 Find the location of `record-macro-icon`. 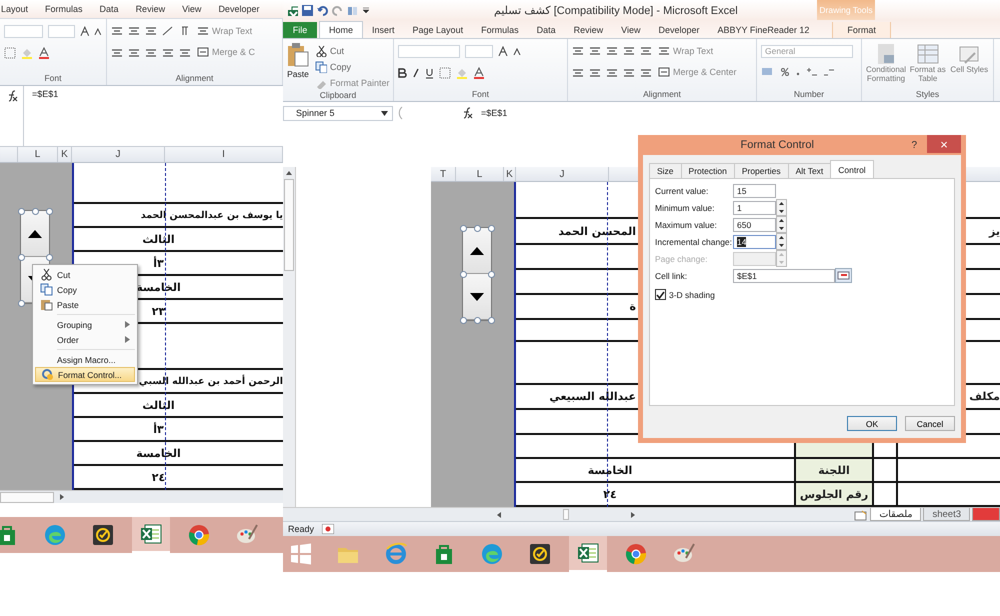

record-macro-icon is located at coordinates (328, 529).